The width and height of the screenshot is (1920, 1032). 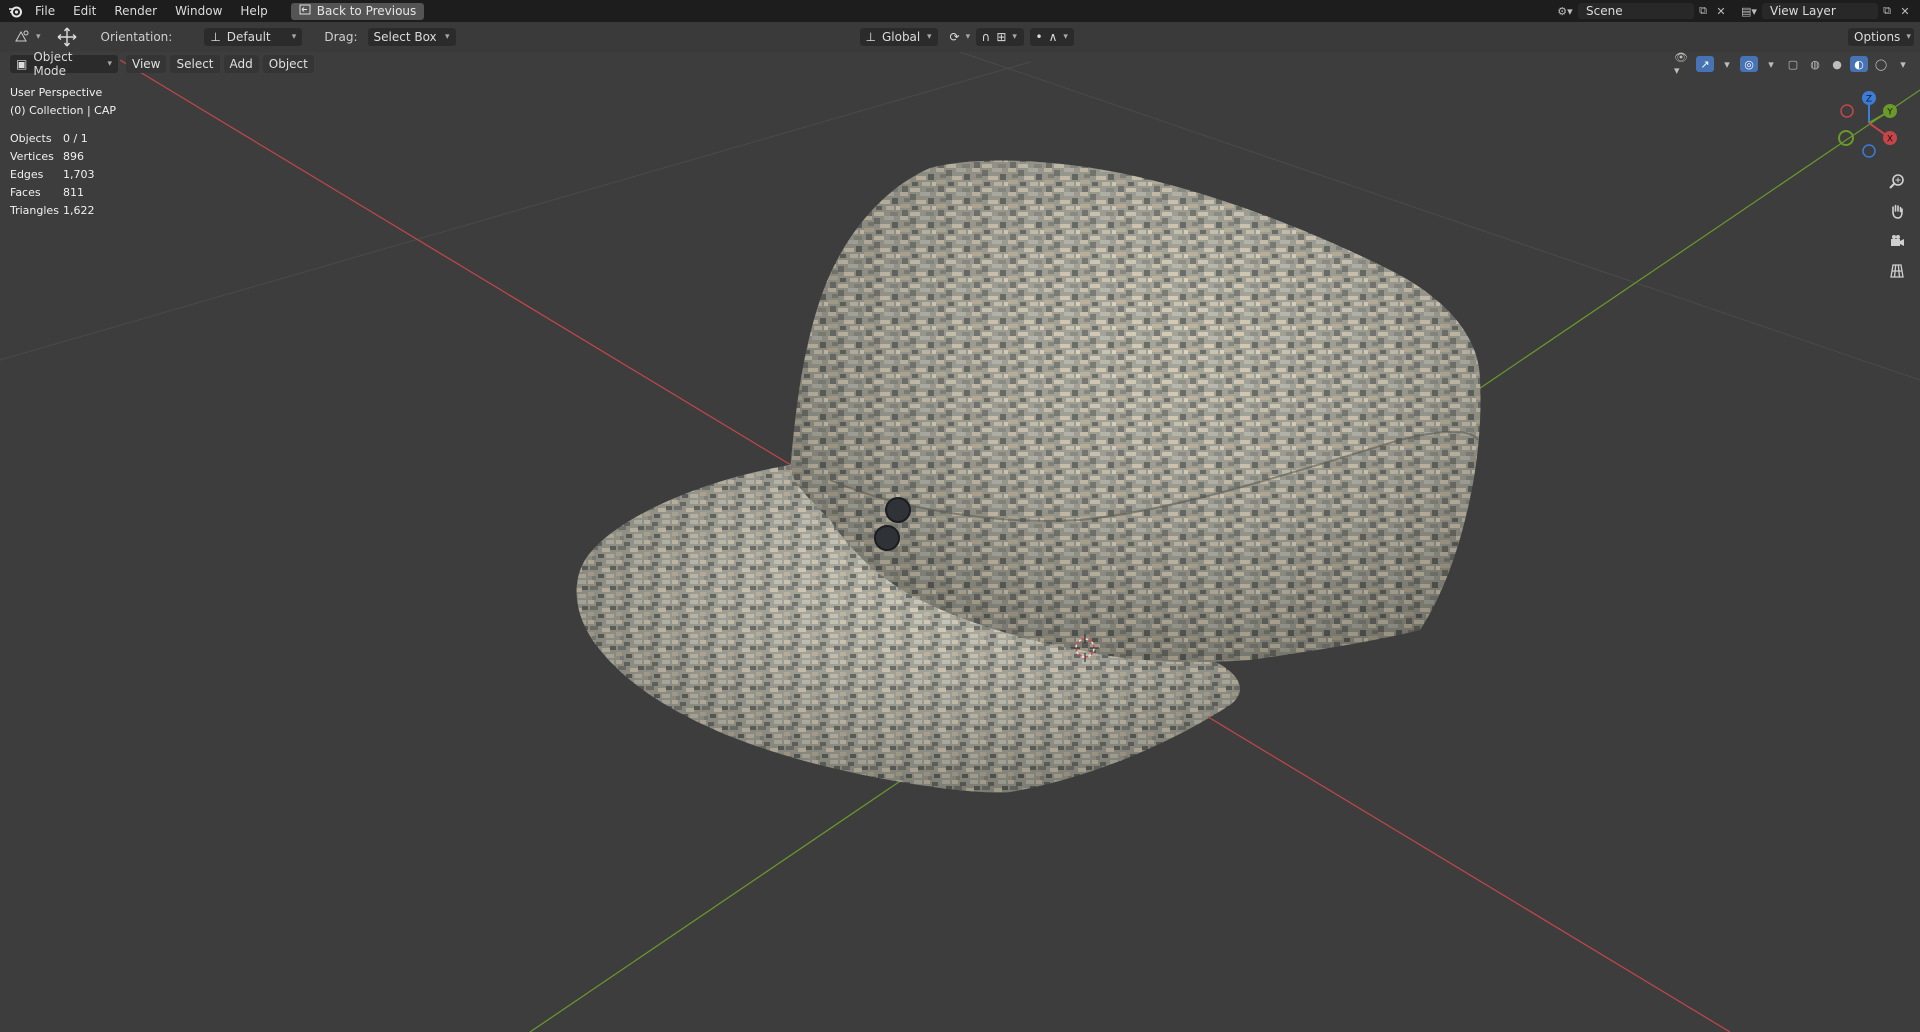 I want to click on gizmo-z-label: Z, so click(x=1869, y=100).